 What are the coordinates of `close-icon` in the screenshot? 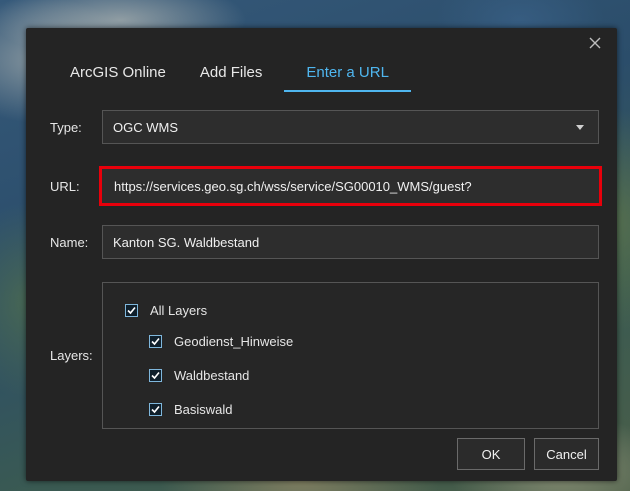 It's located at (595, 44).